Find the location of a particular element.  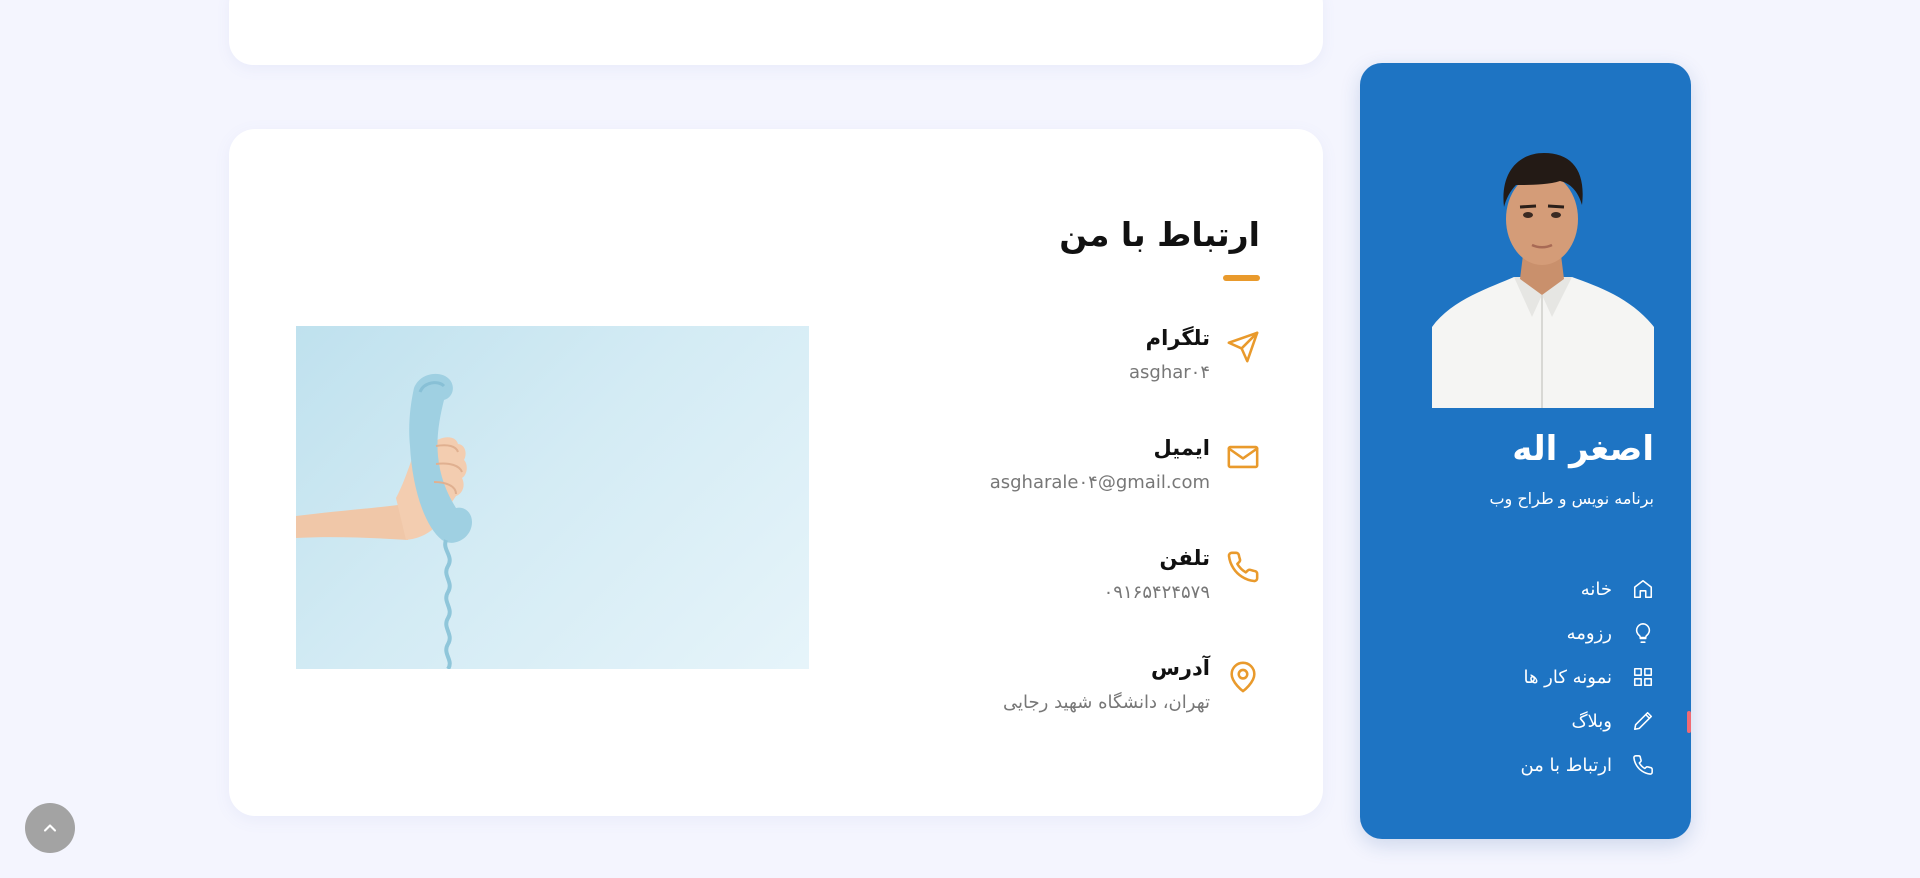

contact-title: ارتباط با من is located at coordinates (1159, 234).